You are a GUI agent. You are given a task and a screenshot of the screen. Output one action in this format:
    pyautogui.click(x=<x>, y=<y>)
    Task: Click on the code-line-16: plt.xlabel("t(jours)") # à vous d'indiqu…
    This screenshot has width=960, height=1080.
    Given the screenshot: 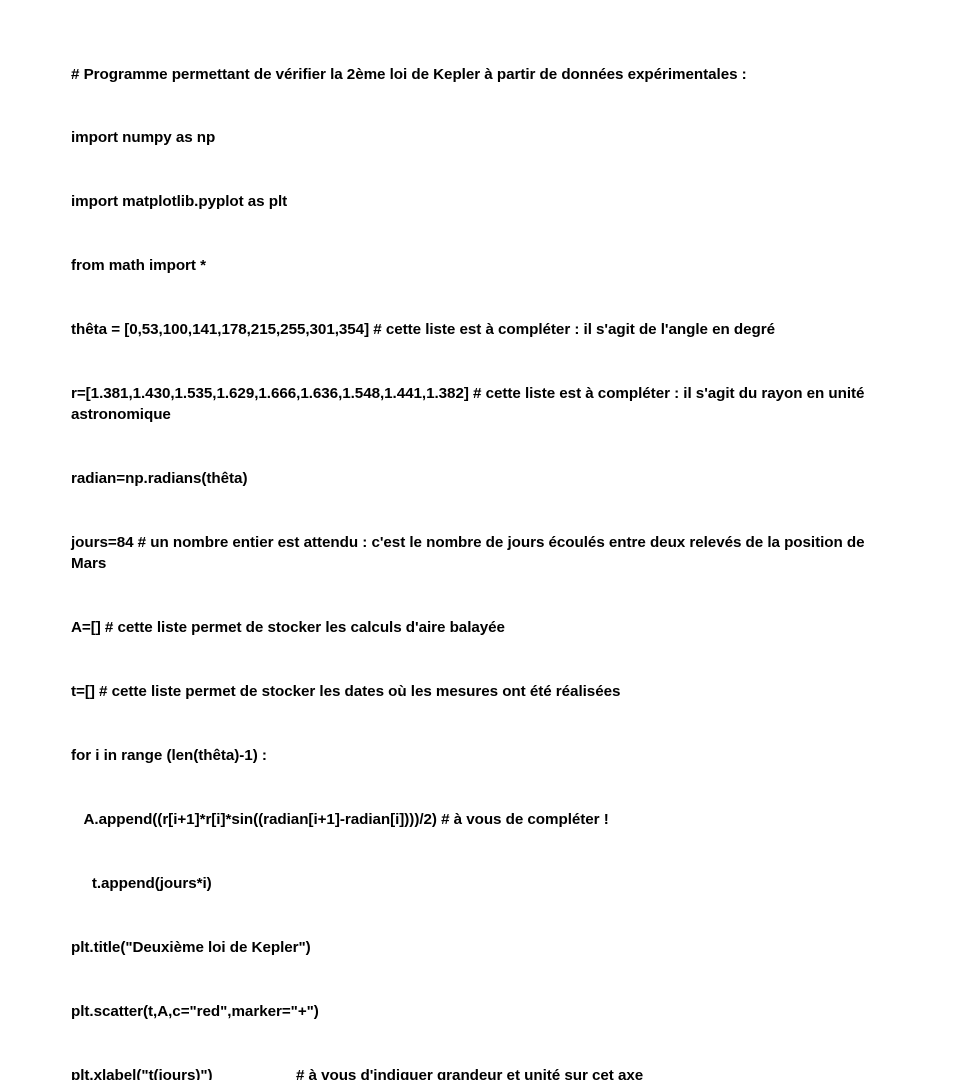 What is the action you would take?
    pyautogui.click(x=357, y=1073)
    